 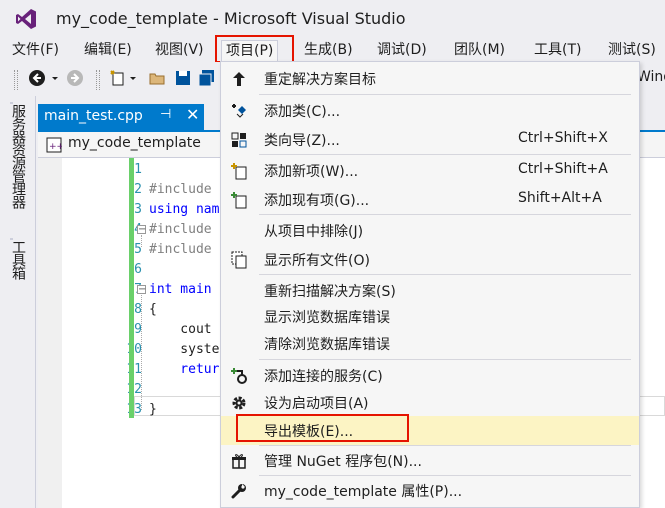 I want to click on menu-item-shortcut: Ctrl+Shift+A, so click(x=563, y=169).